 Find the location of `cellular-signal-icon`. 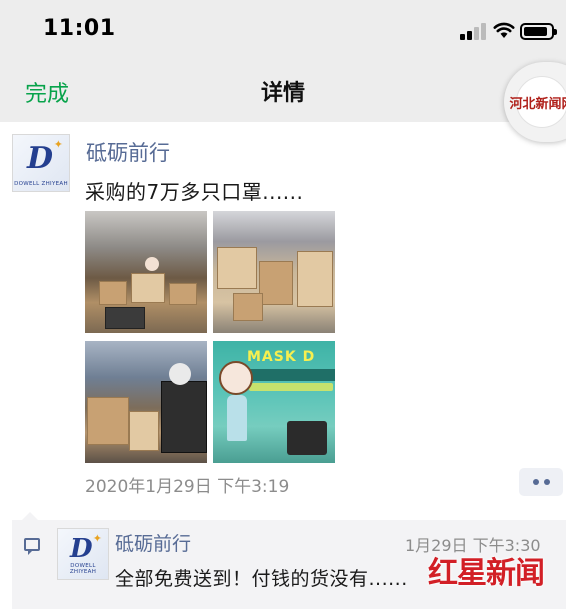

cellular-signal-icon is located at coordinates (474, 31).